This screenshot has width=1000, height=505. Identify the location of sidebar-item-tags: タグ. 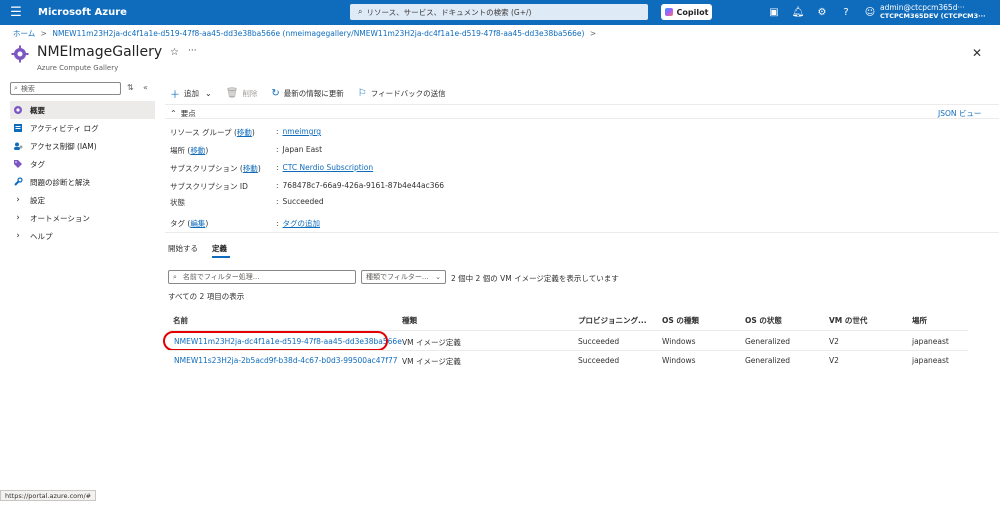
(82, 164).